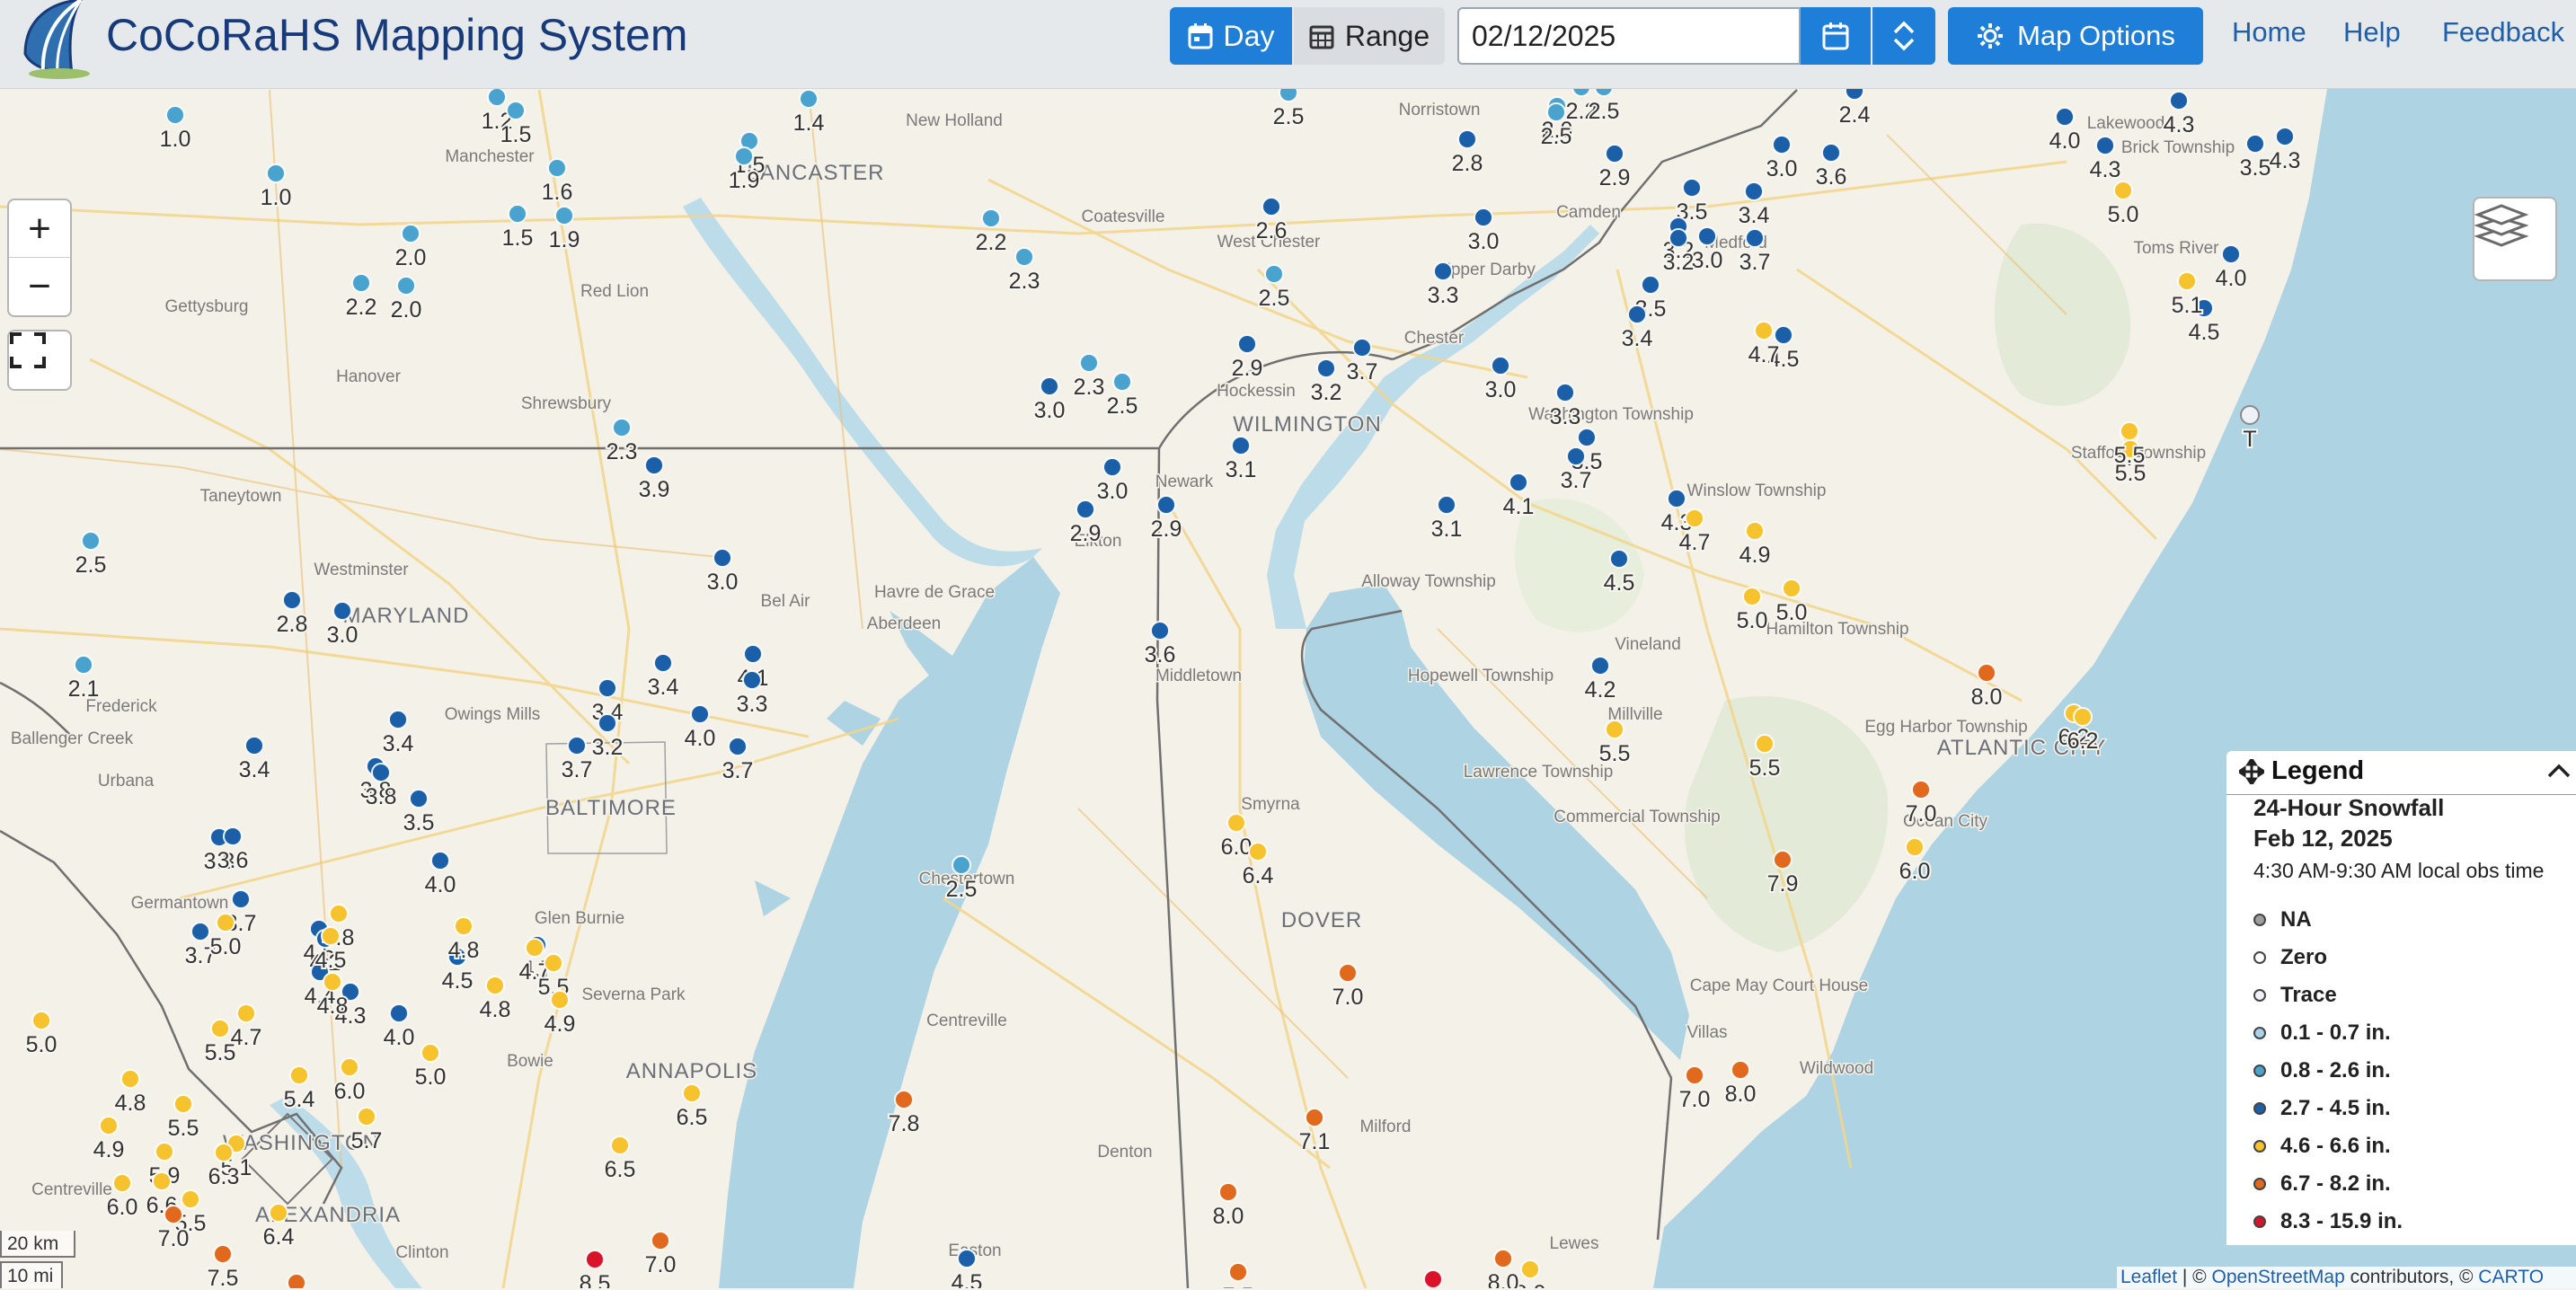 This screenshot has height=1290, width=2576. Describe the element at coordinates (1836, 36) in the screenshot. I see `date-picker-button` at that location.